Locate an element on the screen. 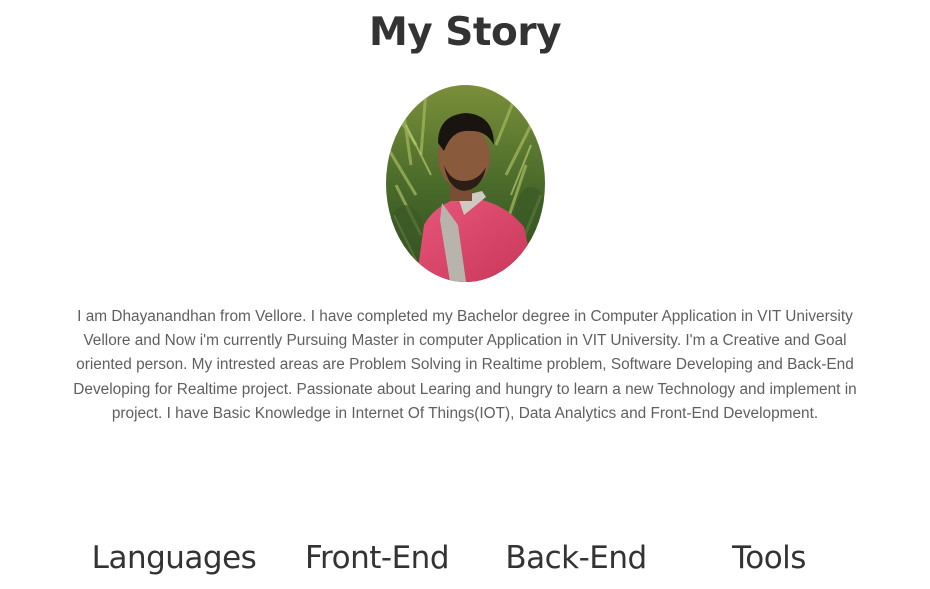 This screenshot has width=930, height=589. skills-row: Languages Front-End Back-End Tools is located at coordinates (465, 561).